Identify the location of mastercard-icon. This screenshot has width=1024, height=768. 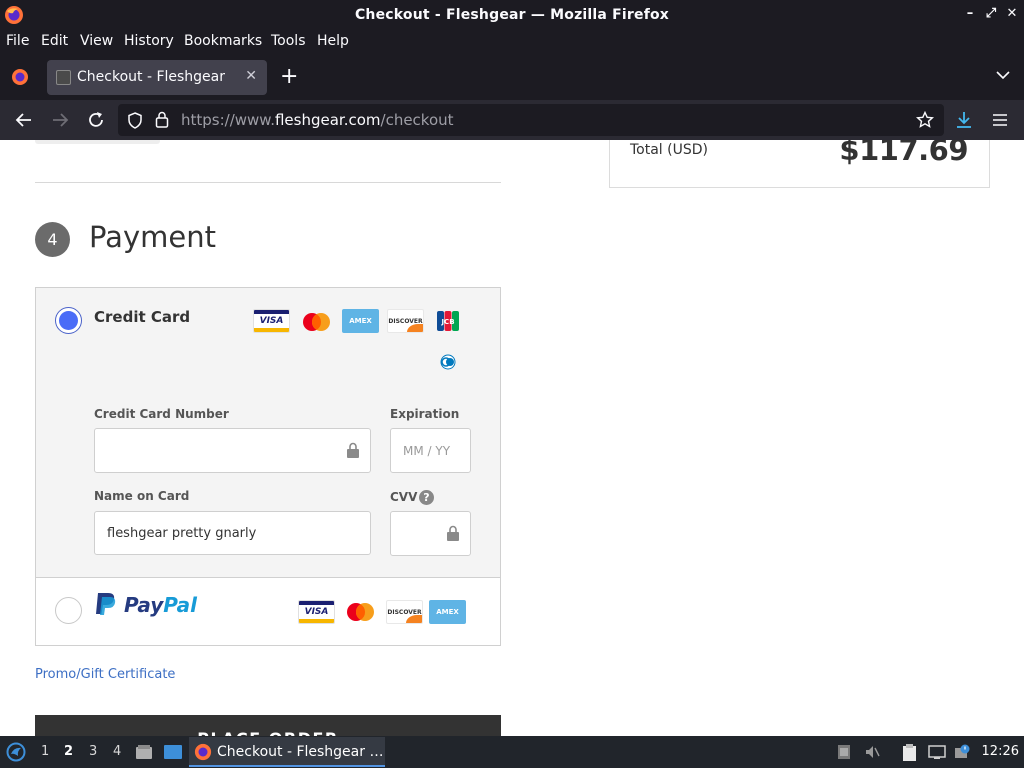
(316, 322).